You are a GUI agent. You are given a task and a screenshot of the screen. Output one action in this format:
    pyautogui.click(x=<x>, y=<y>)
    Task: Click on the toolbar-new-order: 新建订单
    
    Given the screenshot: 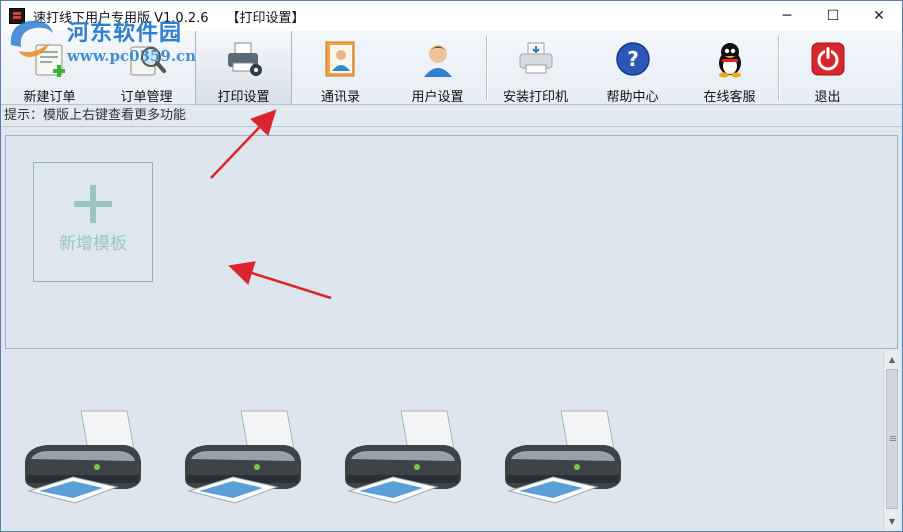 What is the action you would take?
    pyautogui.click(x=49, y=68)
    